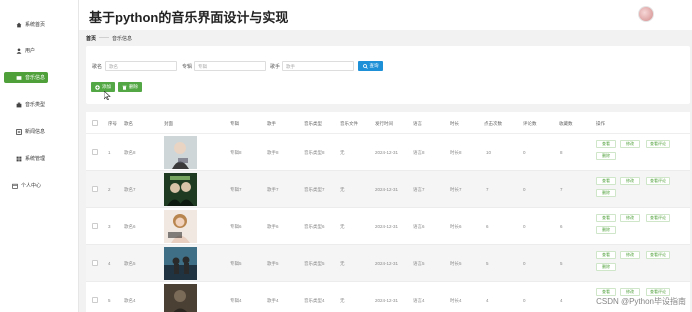 This screenshot has width=692, height=312. I want to click on sidebar: 系统首页 用户 音乐信息 音乐类型 新闻信息 系统管理 个人中心, so click(39, 156).